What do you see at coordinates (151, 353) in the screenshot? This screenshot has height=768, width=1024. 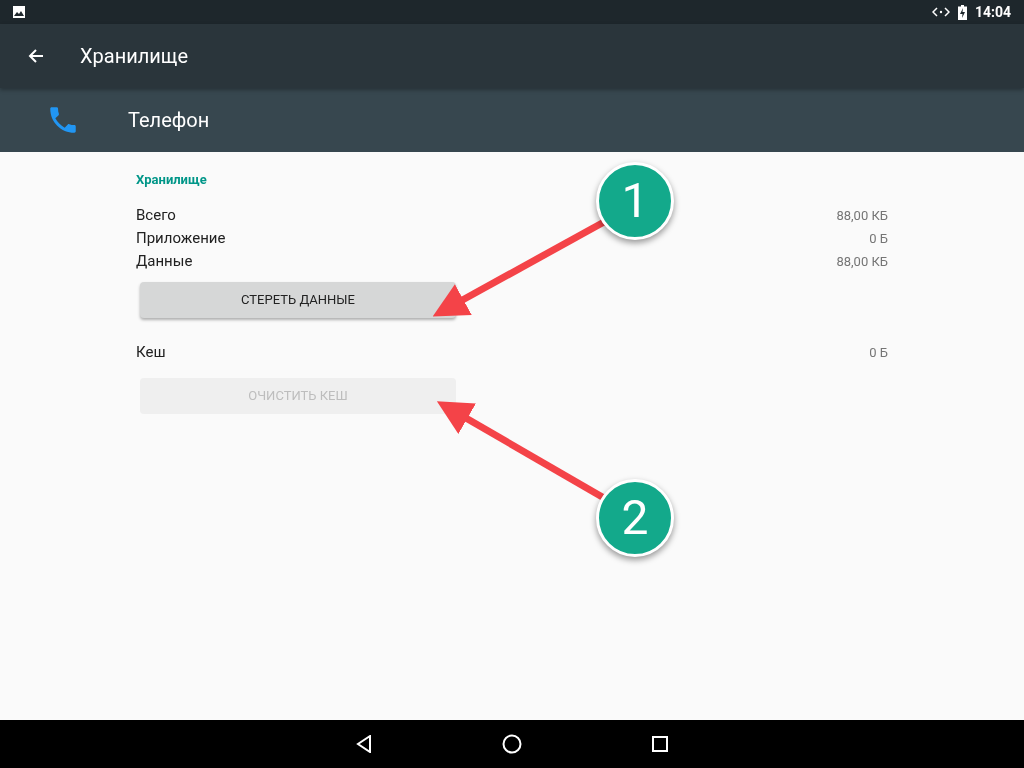 I see `row-label: Кеш` at bounding box center [151, 353].